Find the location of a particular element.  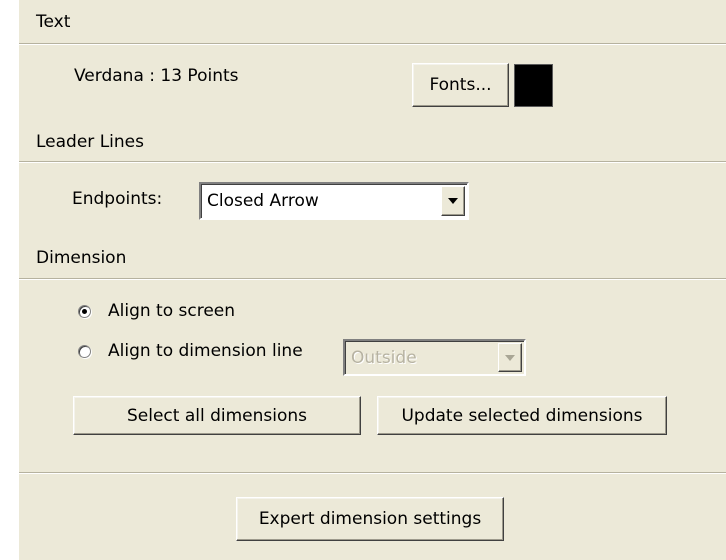

endpoints-label: Endpoints: is located at coordinates (117, 199).